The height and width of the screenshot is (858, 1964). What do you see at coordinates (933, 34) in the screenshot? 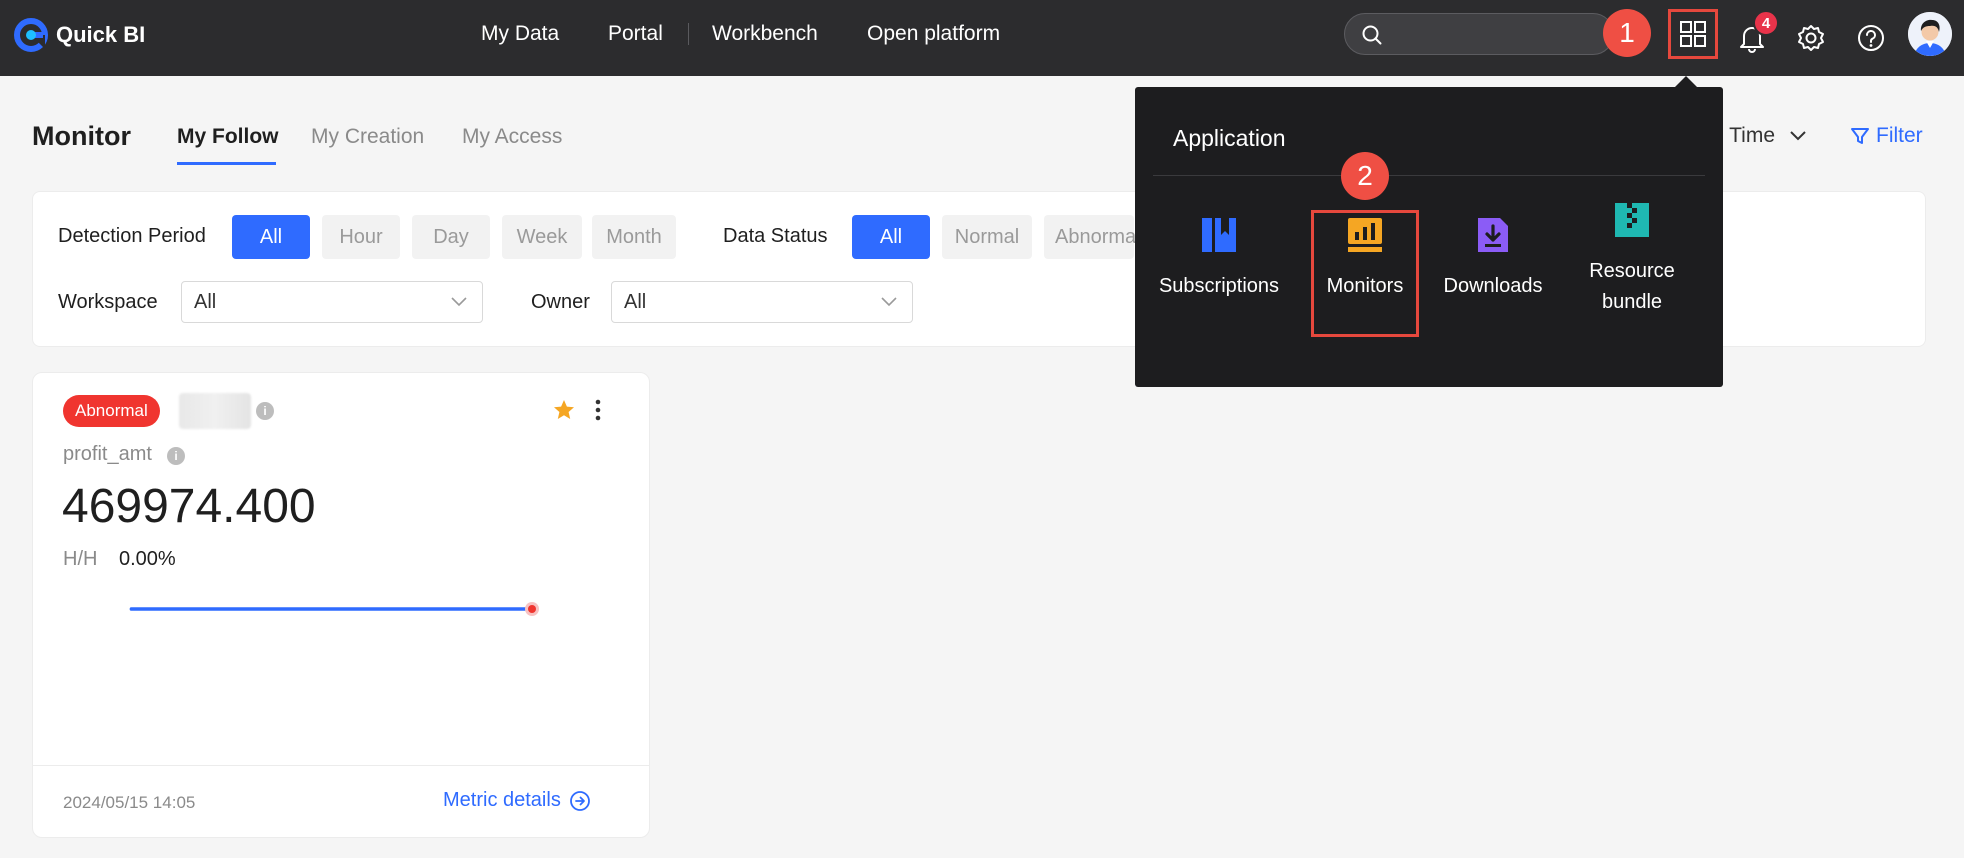
I see `nav-open-platform: Open platform` at bounding box center [933, 34].